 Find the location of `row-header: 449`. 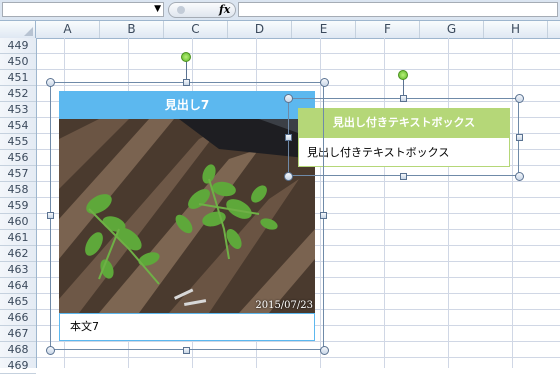

row-header: 449 is located at coordinates (18, 46).